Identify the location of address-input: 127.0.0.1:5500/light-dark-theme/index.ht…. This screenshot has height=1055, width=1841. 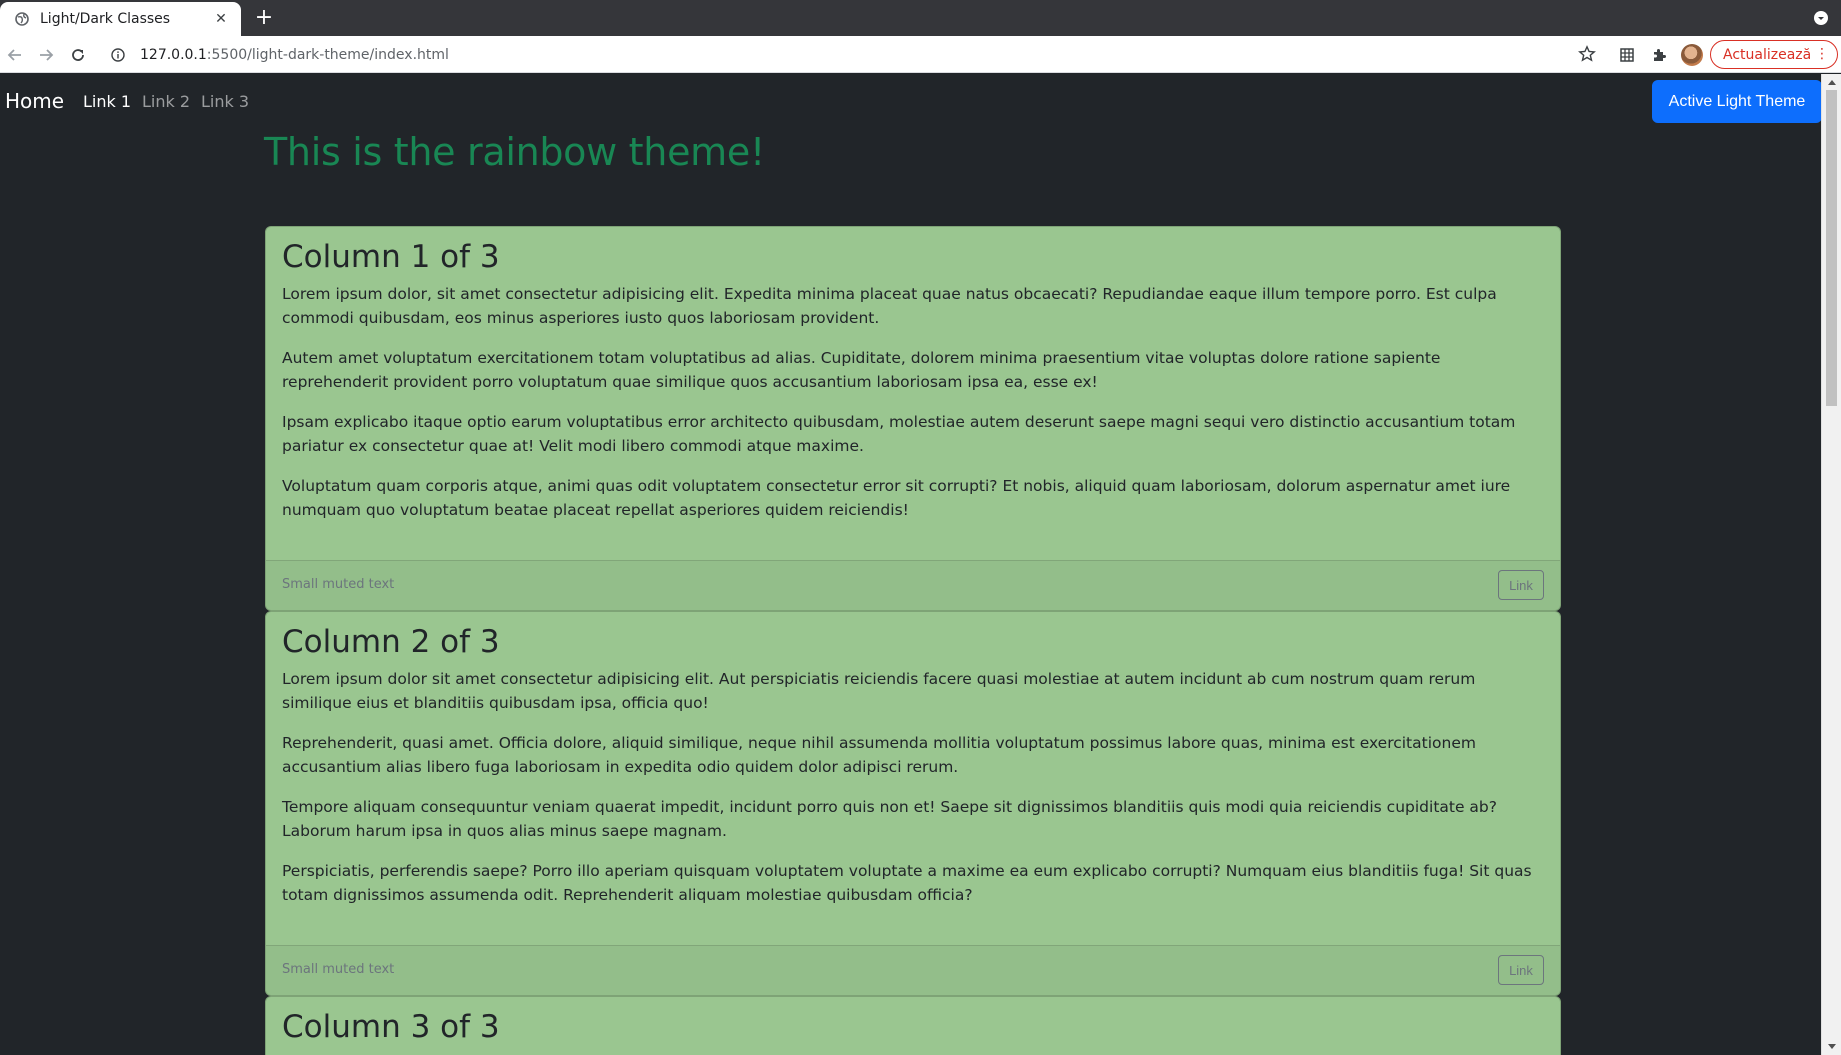
(846, 55).